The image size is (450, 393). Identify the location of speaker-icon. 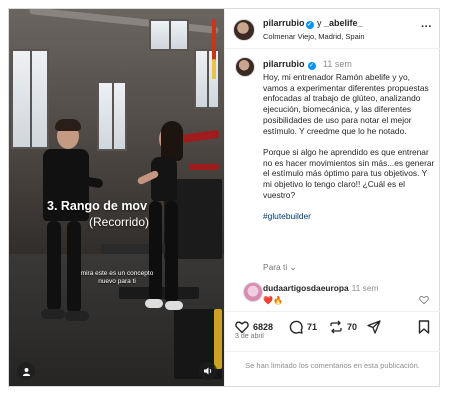
(208, 371).